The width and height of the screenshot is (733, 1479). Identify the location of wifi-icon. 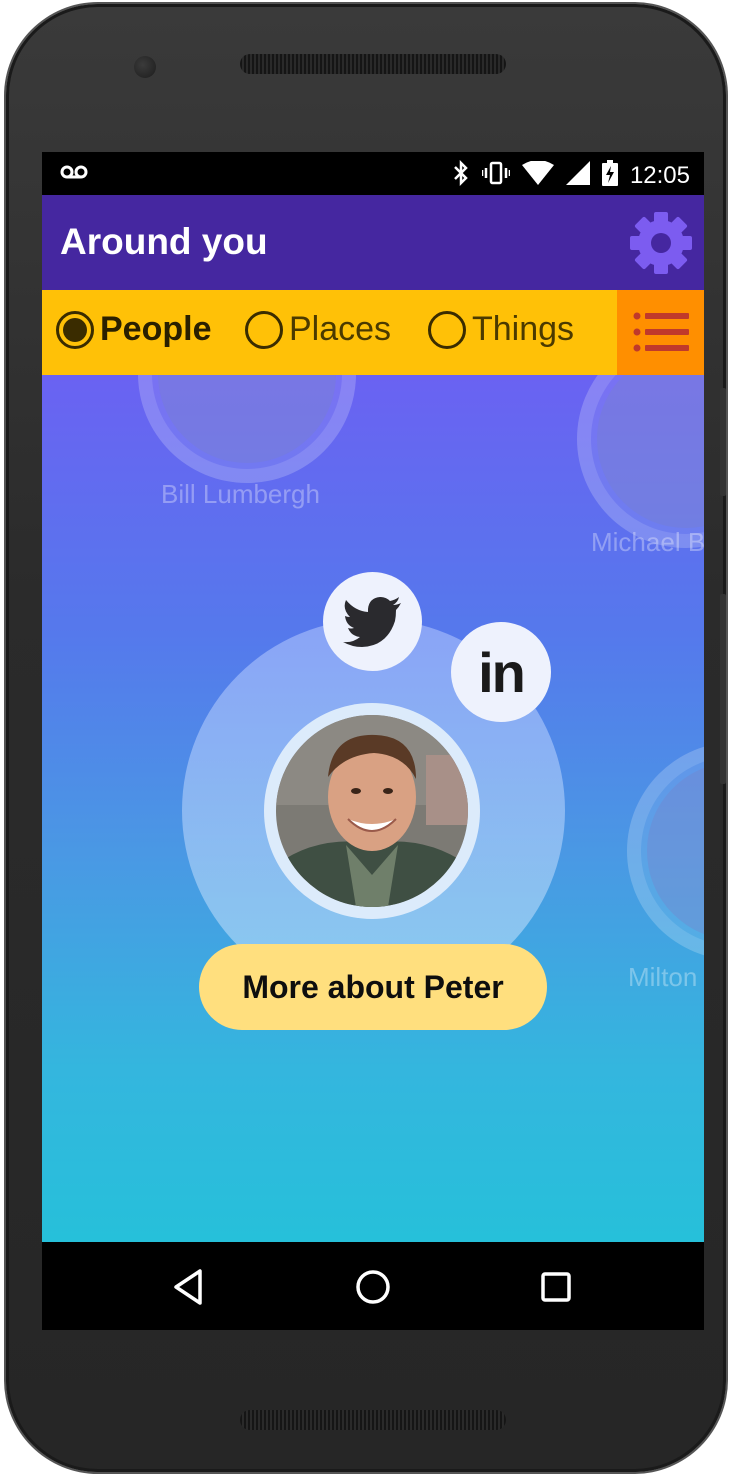
(537, 175).